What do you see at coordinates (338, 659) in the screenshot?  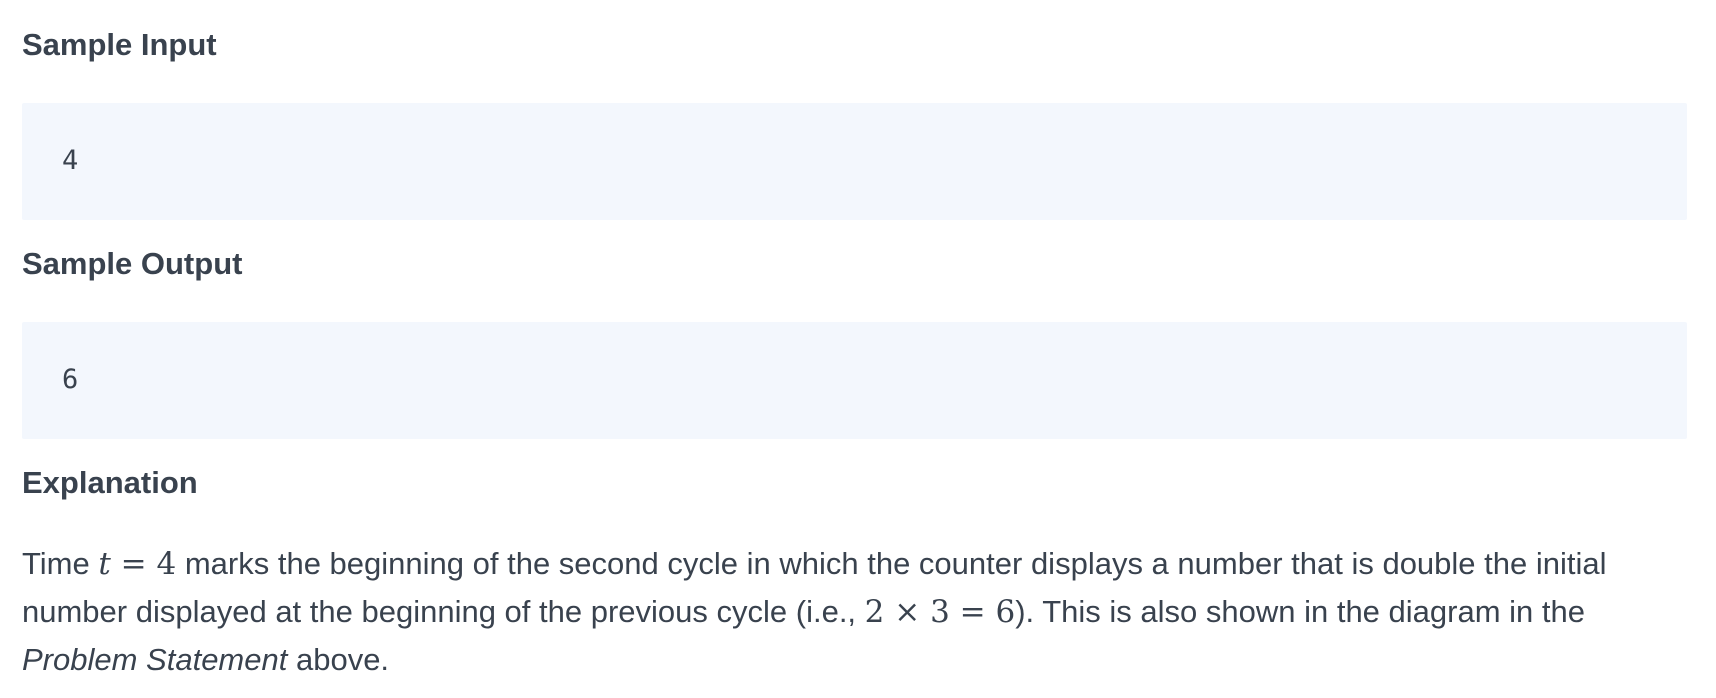 I see `explanation-text-part-4: above.` at bounding box center [338, 659].